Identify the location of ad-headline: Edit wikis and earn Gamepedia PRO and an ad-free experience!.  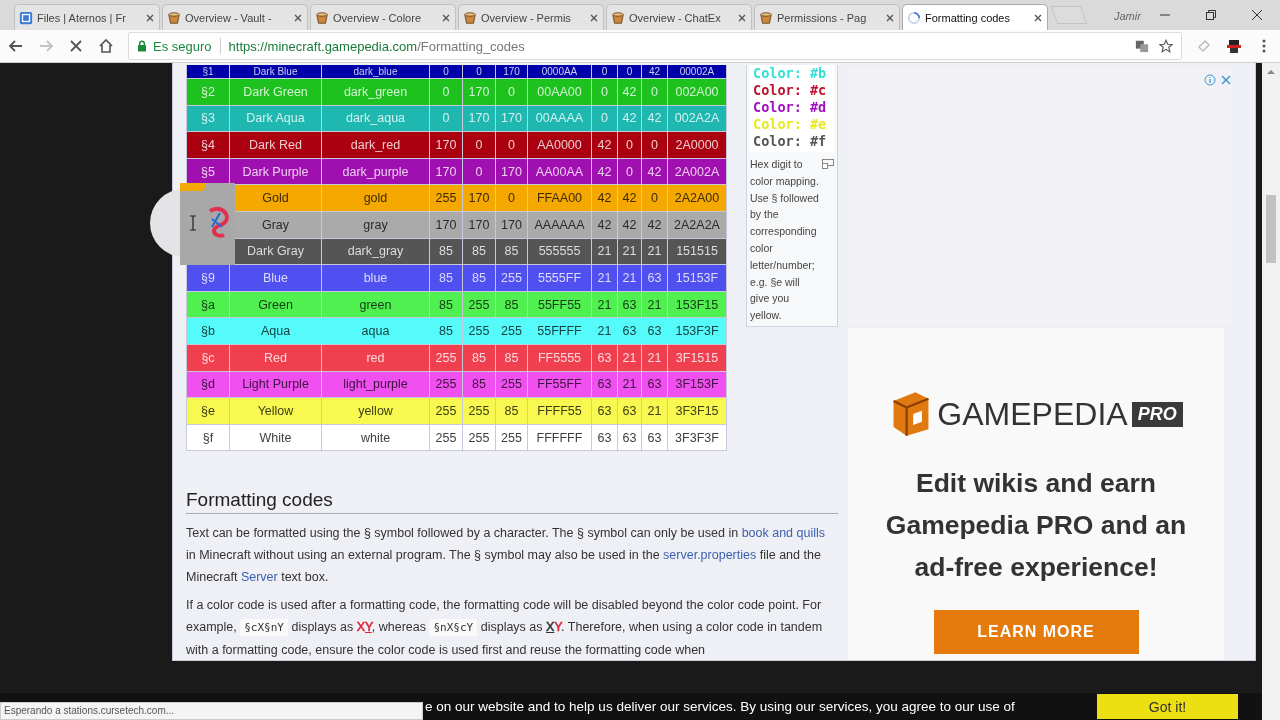
(1036, 525).